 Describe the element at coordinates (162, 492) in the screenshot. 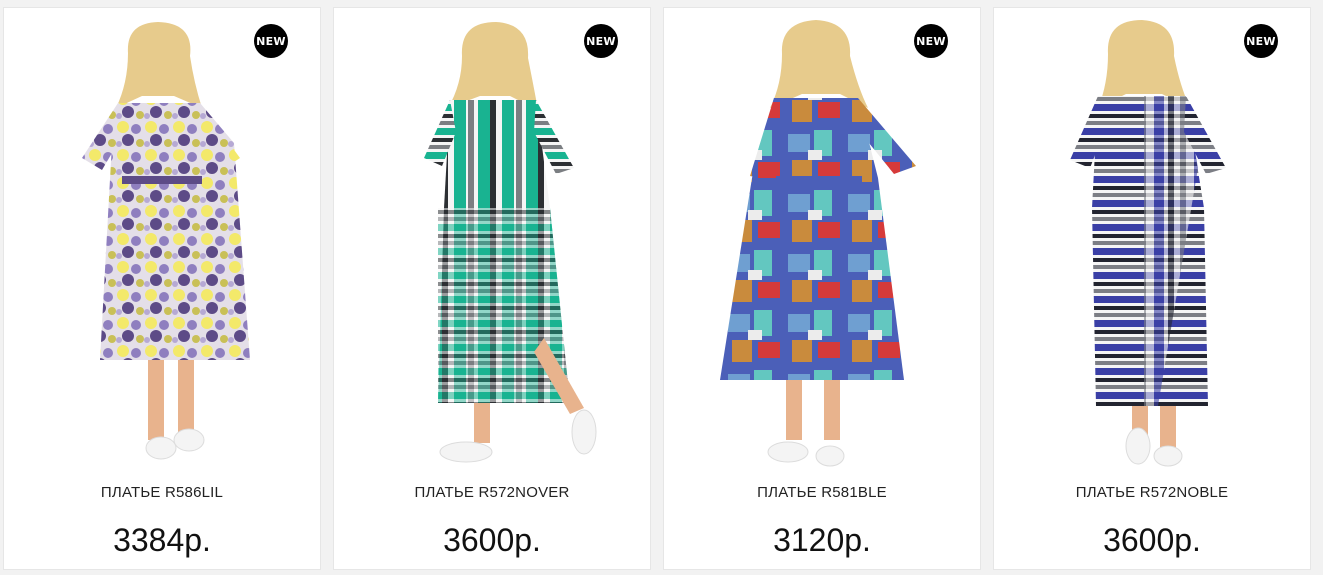

I see `product-name: ПЛАТЬЕ R586LIL` at that location.